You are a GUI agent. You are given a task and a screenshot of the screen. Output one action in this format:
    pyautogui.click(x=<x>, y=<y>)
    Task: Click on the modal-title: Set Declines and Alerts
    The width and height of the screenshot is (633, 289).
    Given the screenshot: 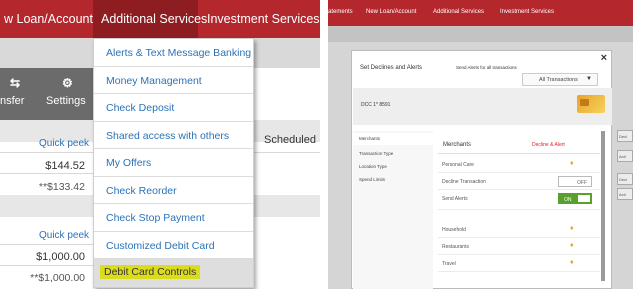 What is the action you would take?
    pyautogui.click(x=391, y=68)
    